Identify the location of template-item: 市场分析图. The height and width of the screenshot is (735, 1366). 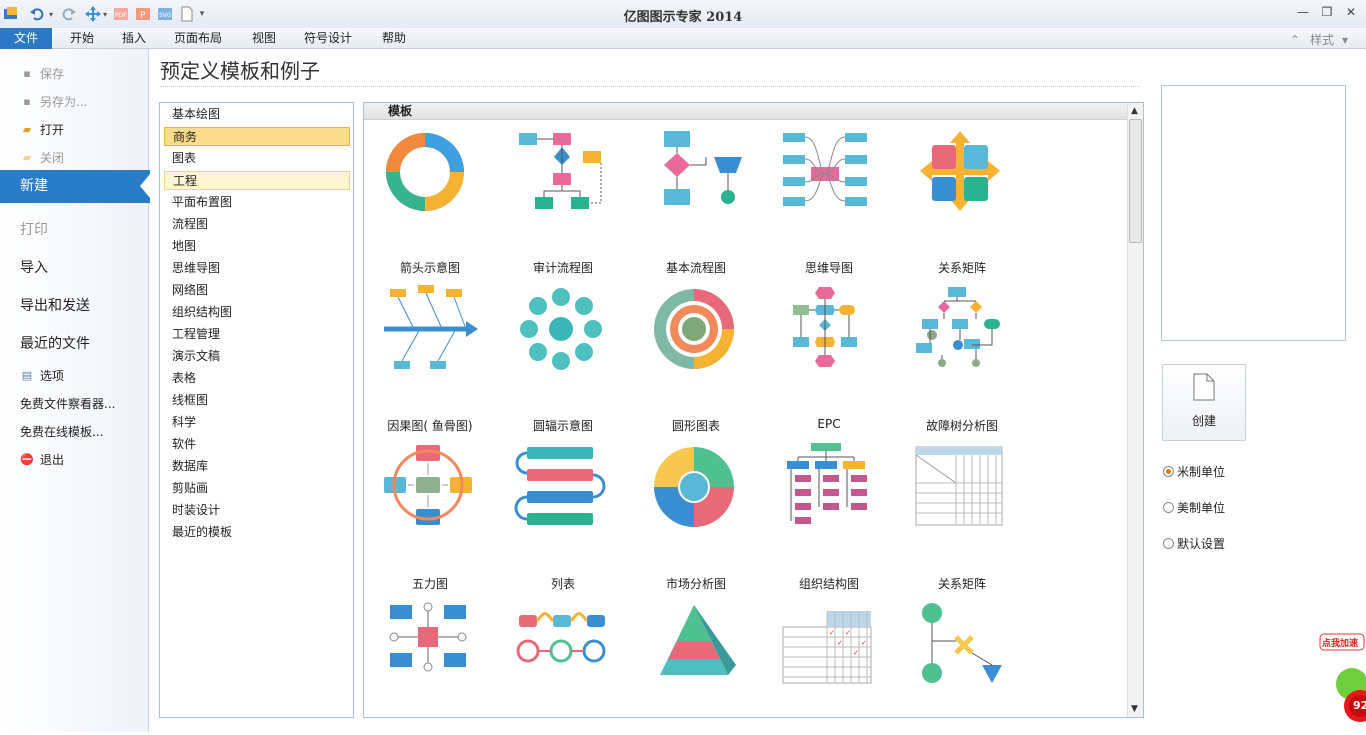
(696, 518).